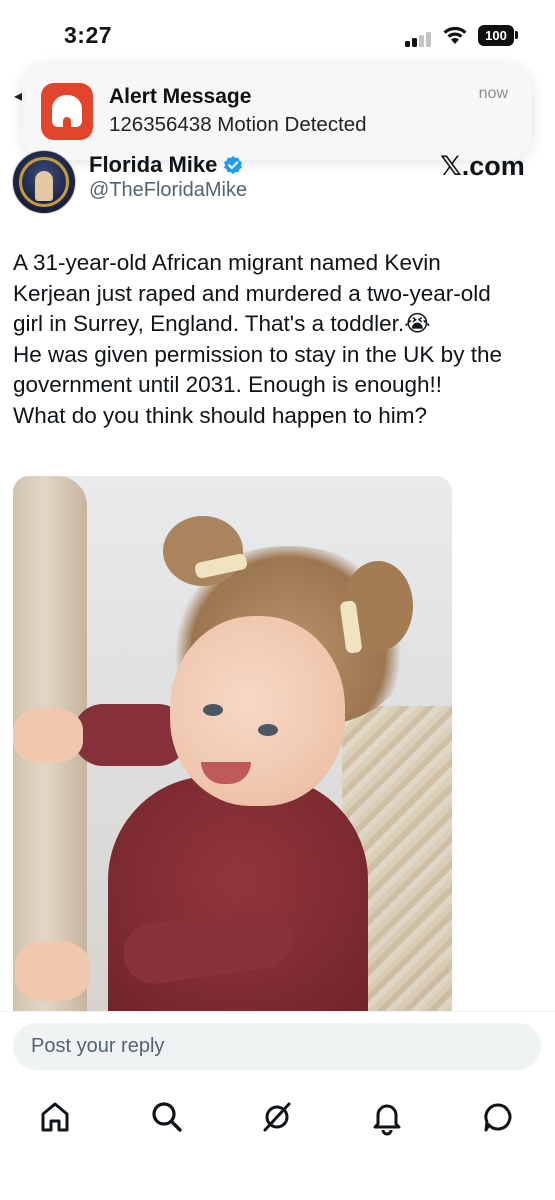  What do you see at coordinates (167, 1117) in the screenshot?
I see `search-icon` at bounding box center [167, 1117].